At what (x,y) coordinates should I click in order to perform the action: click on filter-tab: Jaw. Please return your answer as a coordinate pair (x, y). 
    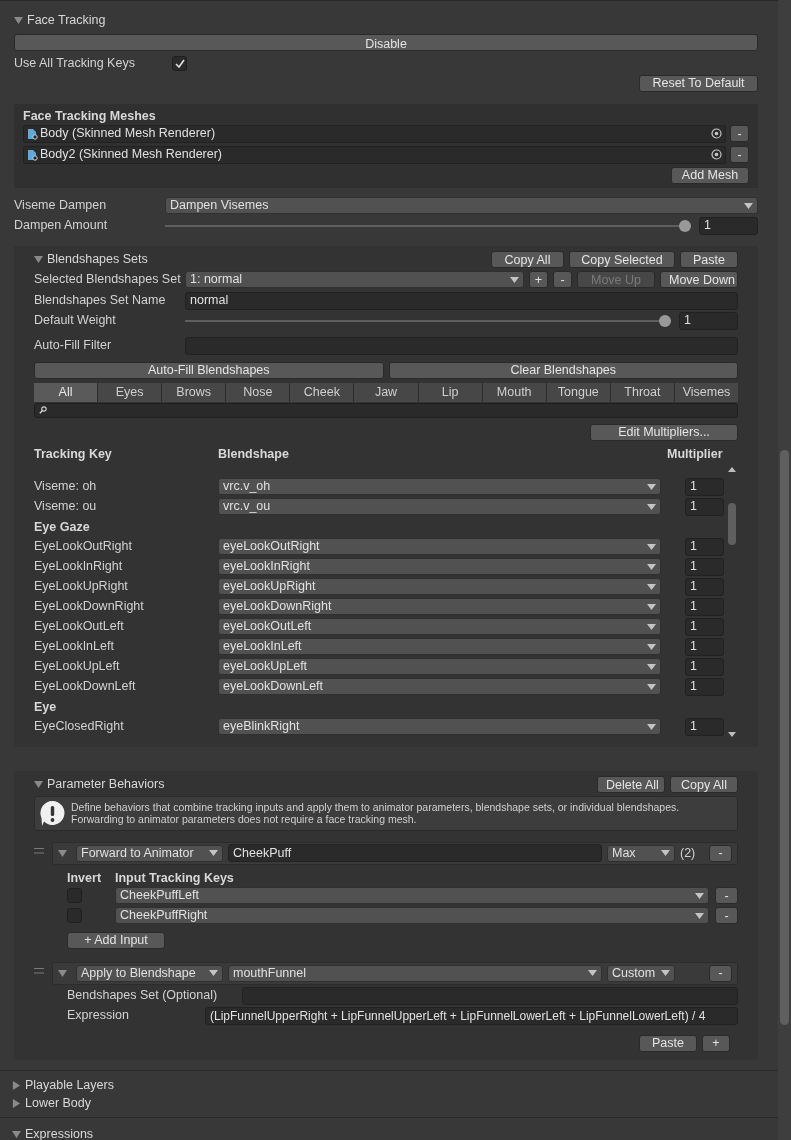
    Looking at the image, I should click on (386, 392).